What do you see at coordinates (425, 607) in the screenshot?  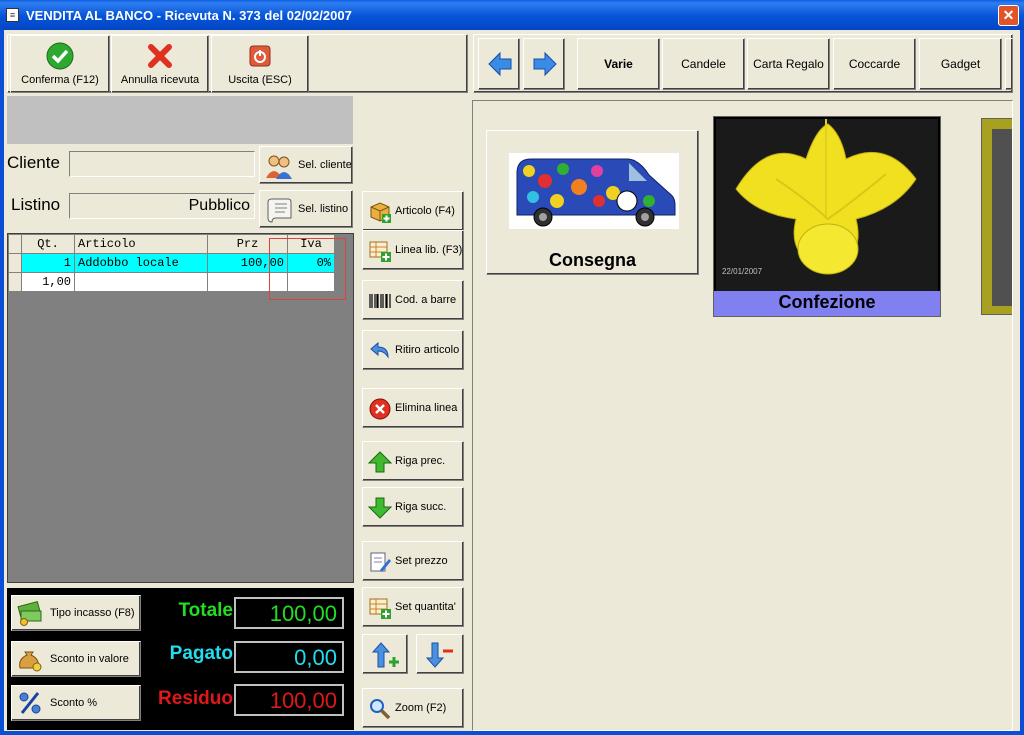 I see `set-quantity-label: Set quantita'` at bounding box center [425, 607].